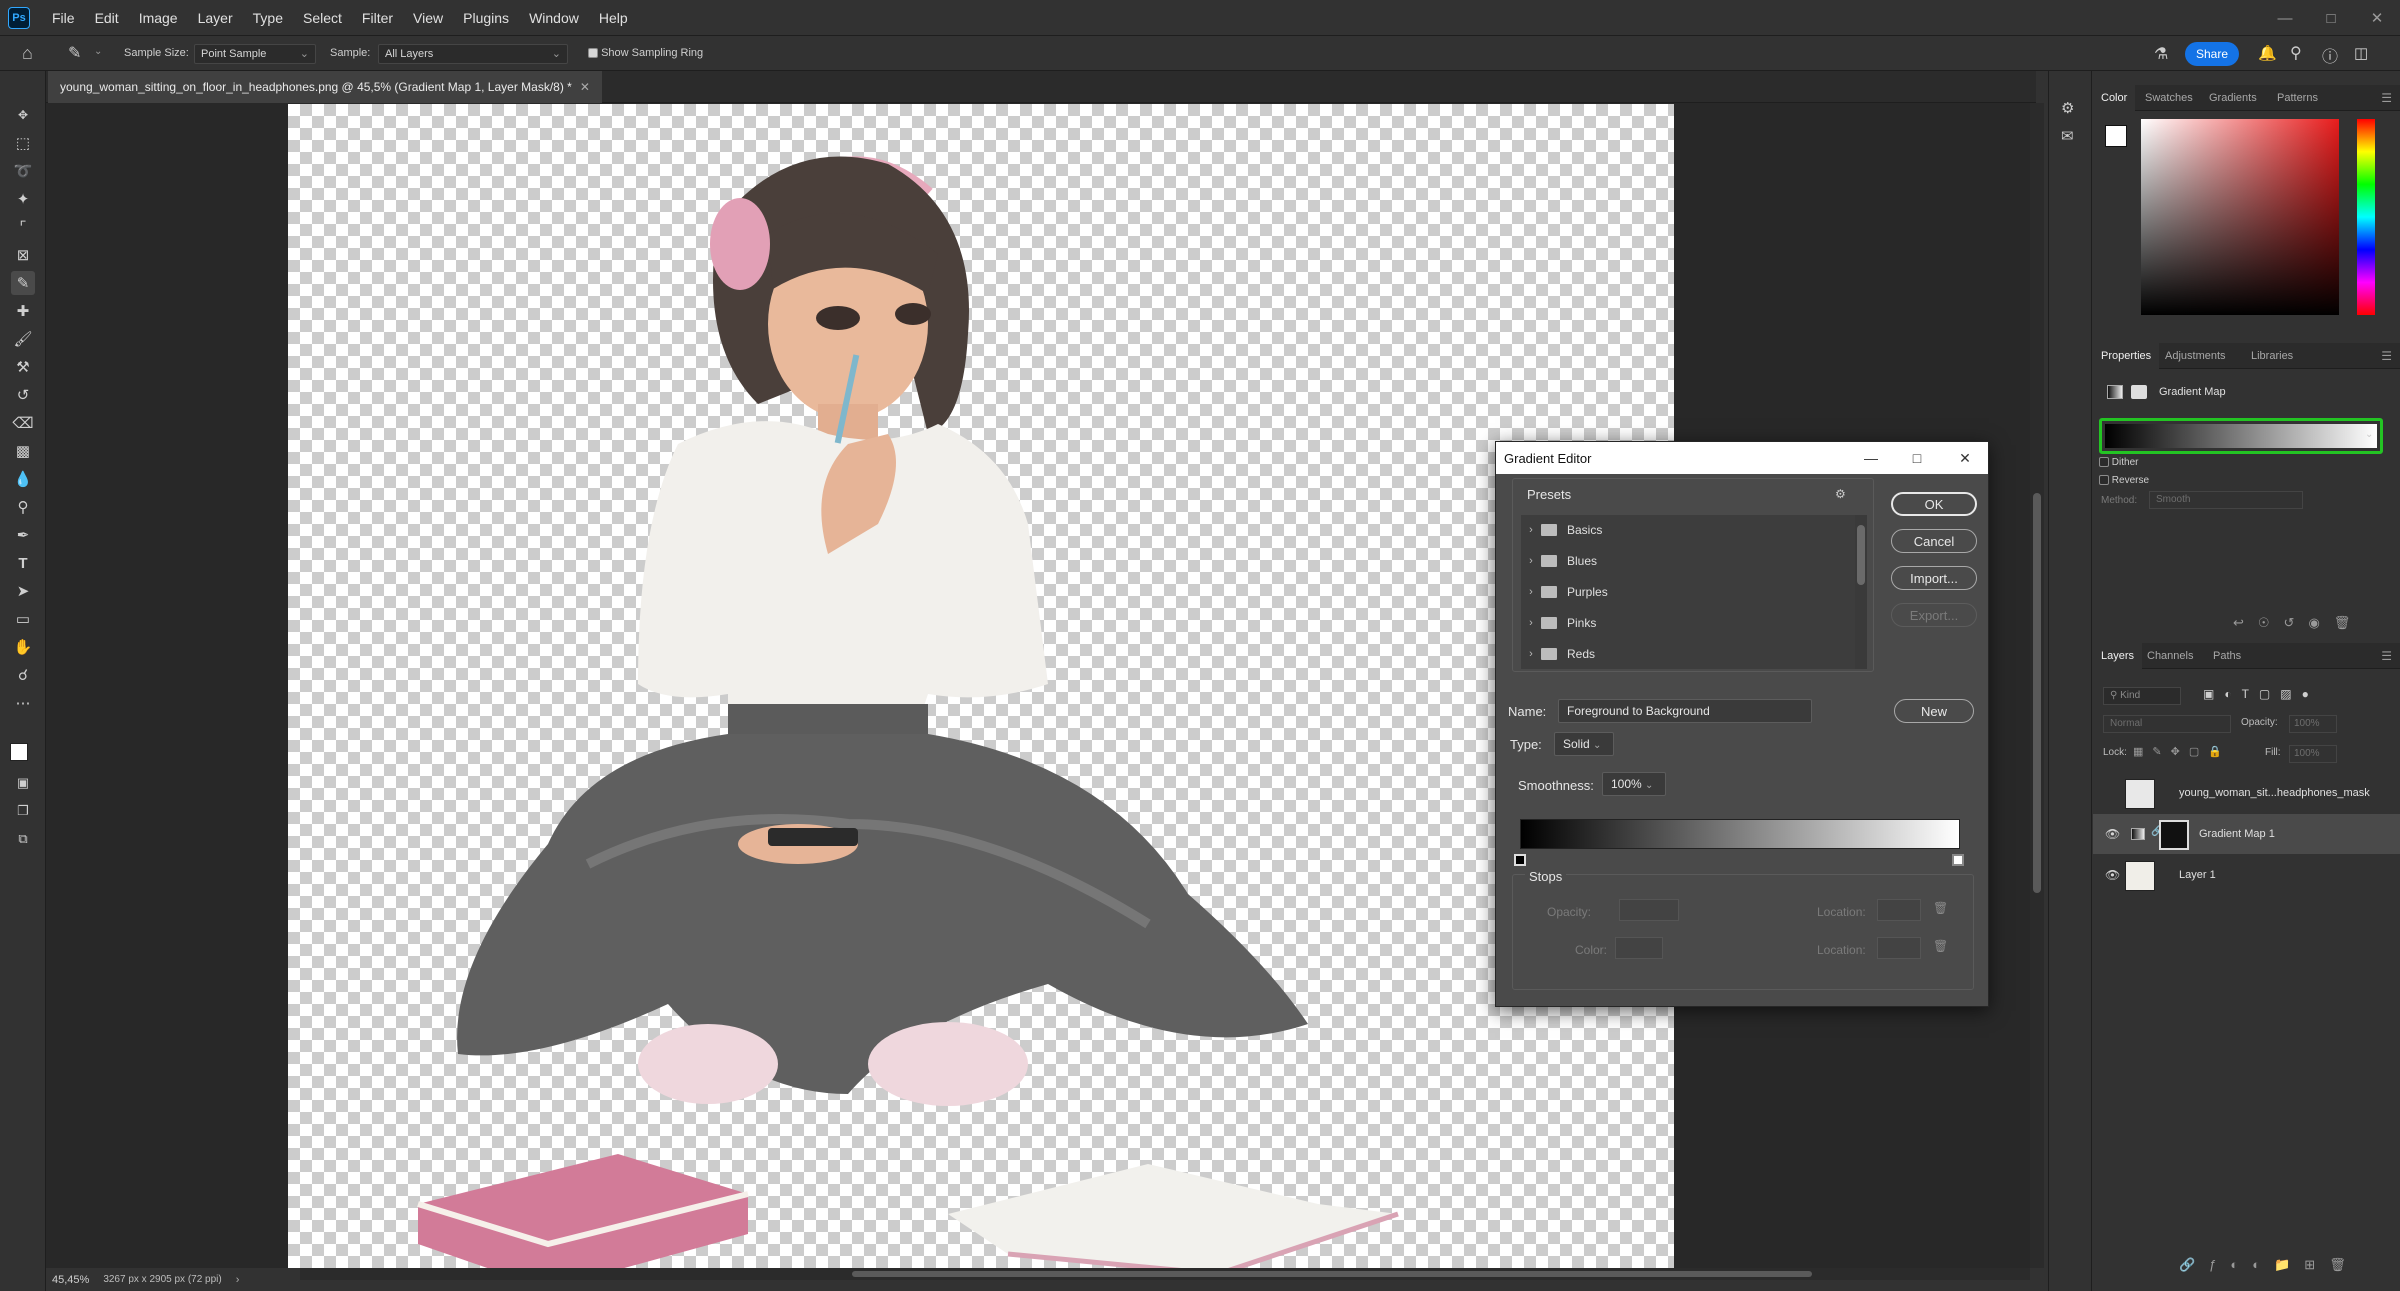 The height and width of the screenshot is (1291, 2400). What do you see at coordinates (1940, 908) in the screenshot?
I see `trash-icon: 🗑` at bounding box center [1940, 908].